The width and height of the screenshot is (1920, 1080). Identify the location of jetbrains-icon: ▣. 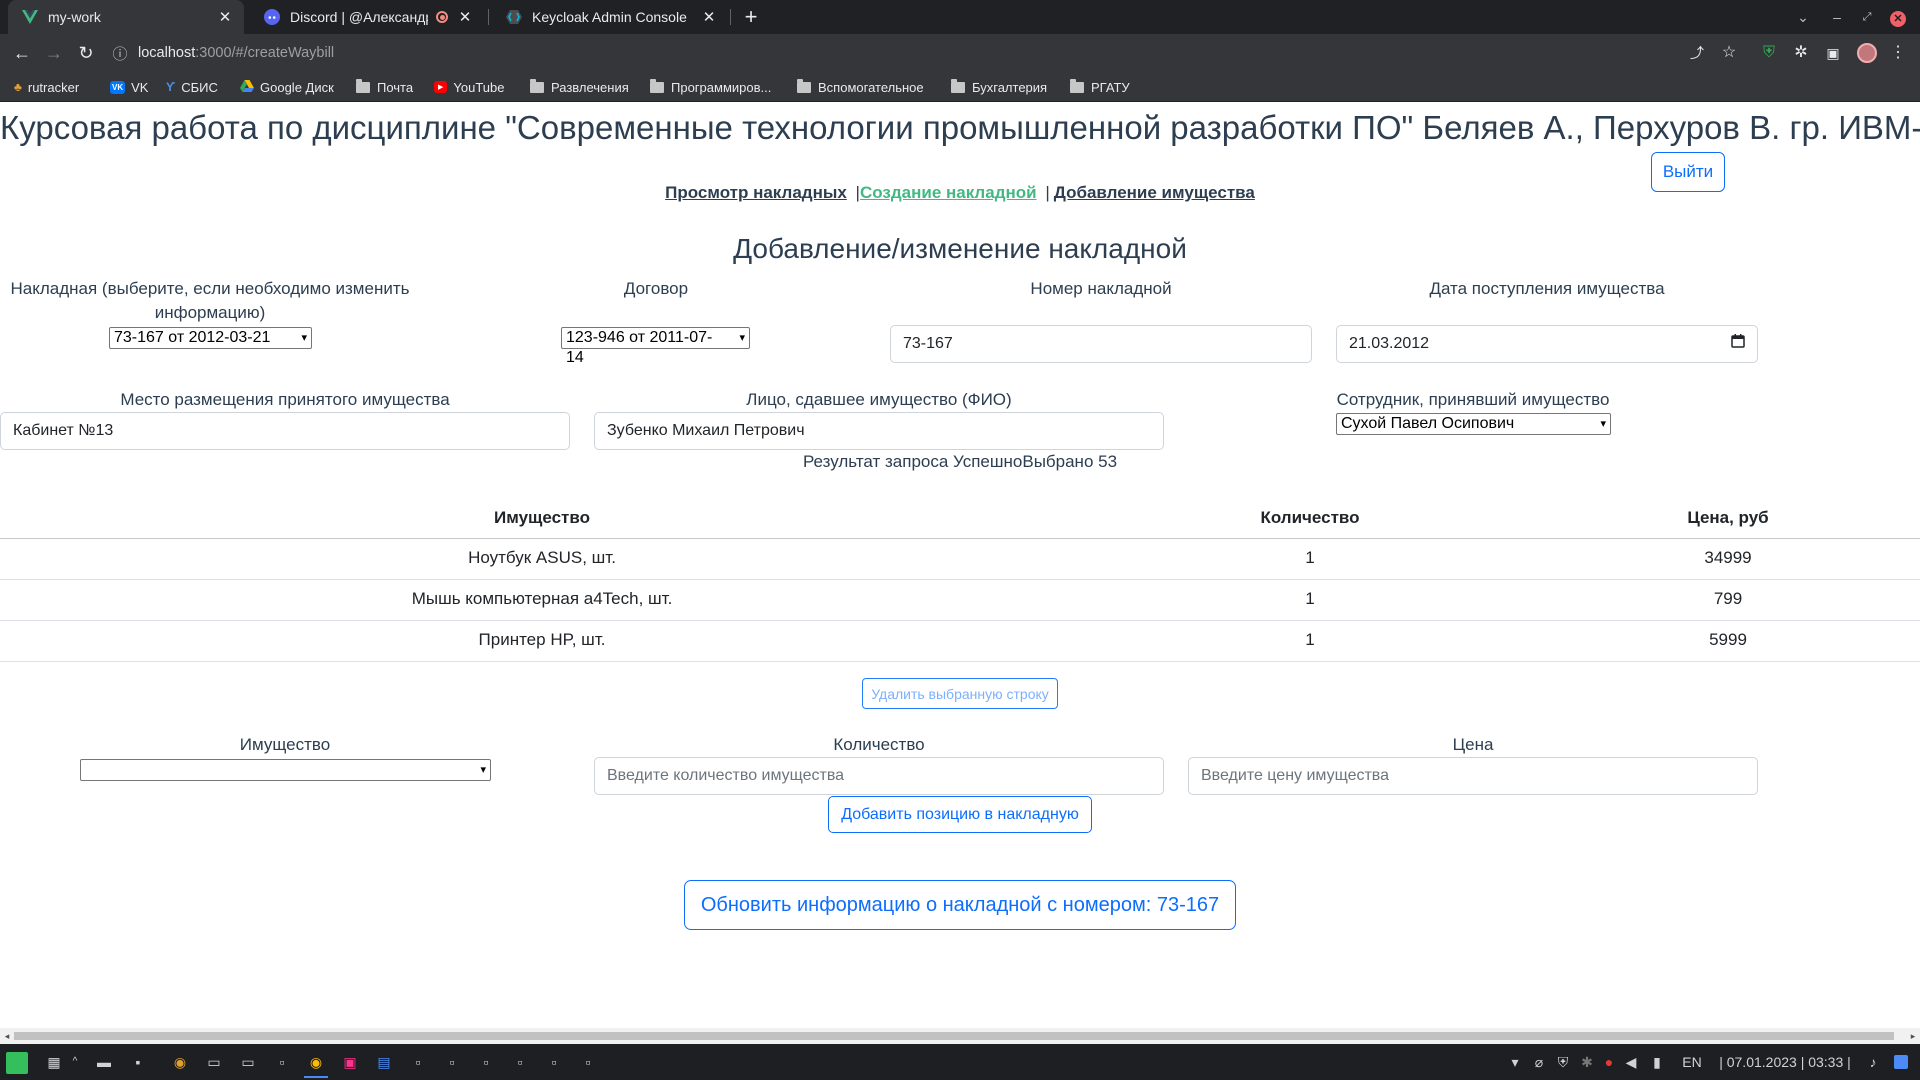
(350, 1062).